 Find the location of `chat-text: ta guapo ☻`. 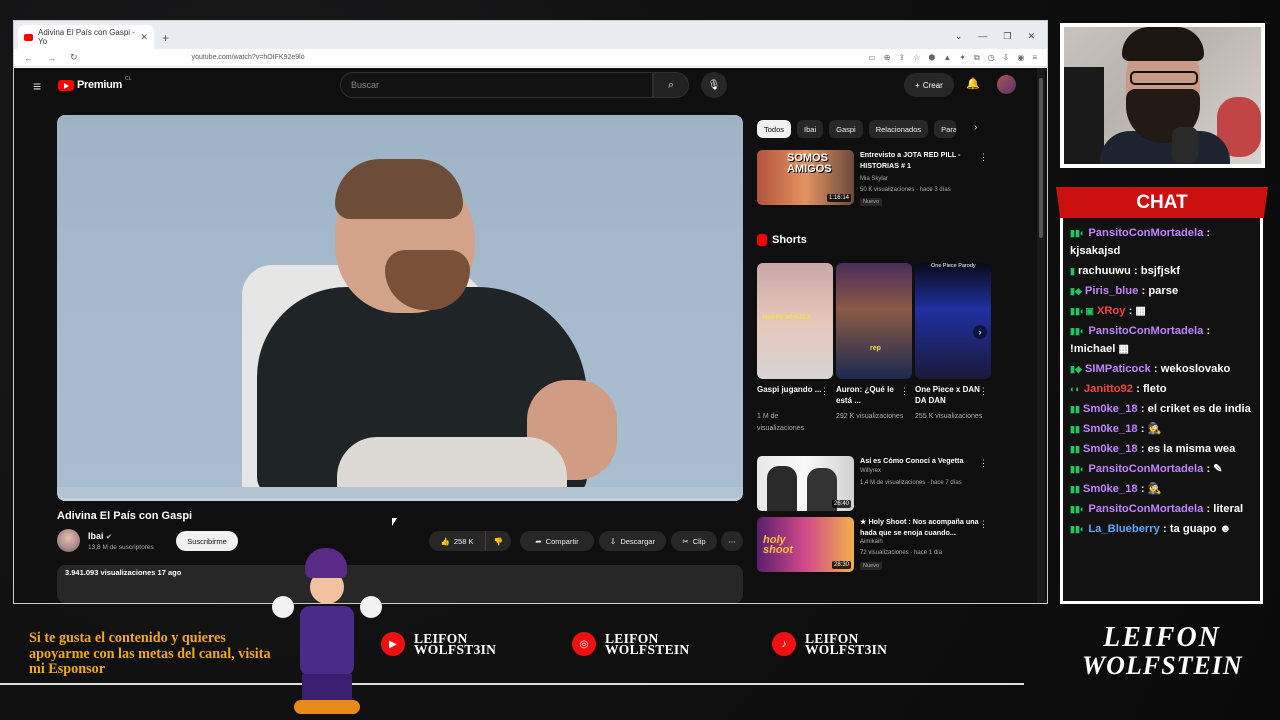

chat-text: ta guapo ☻ is located at coordinates (1200, 529).